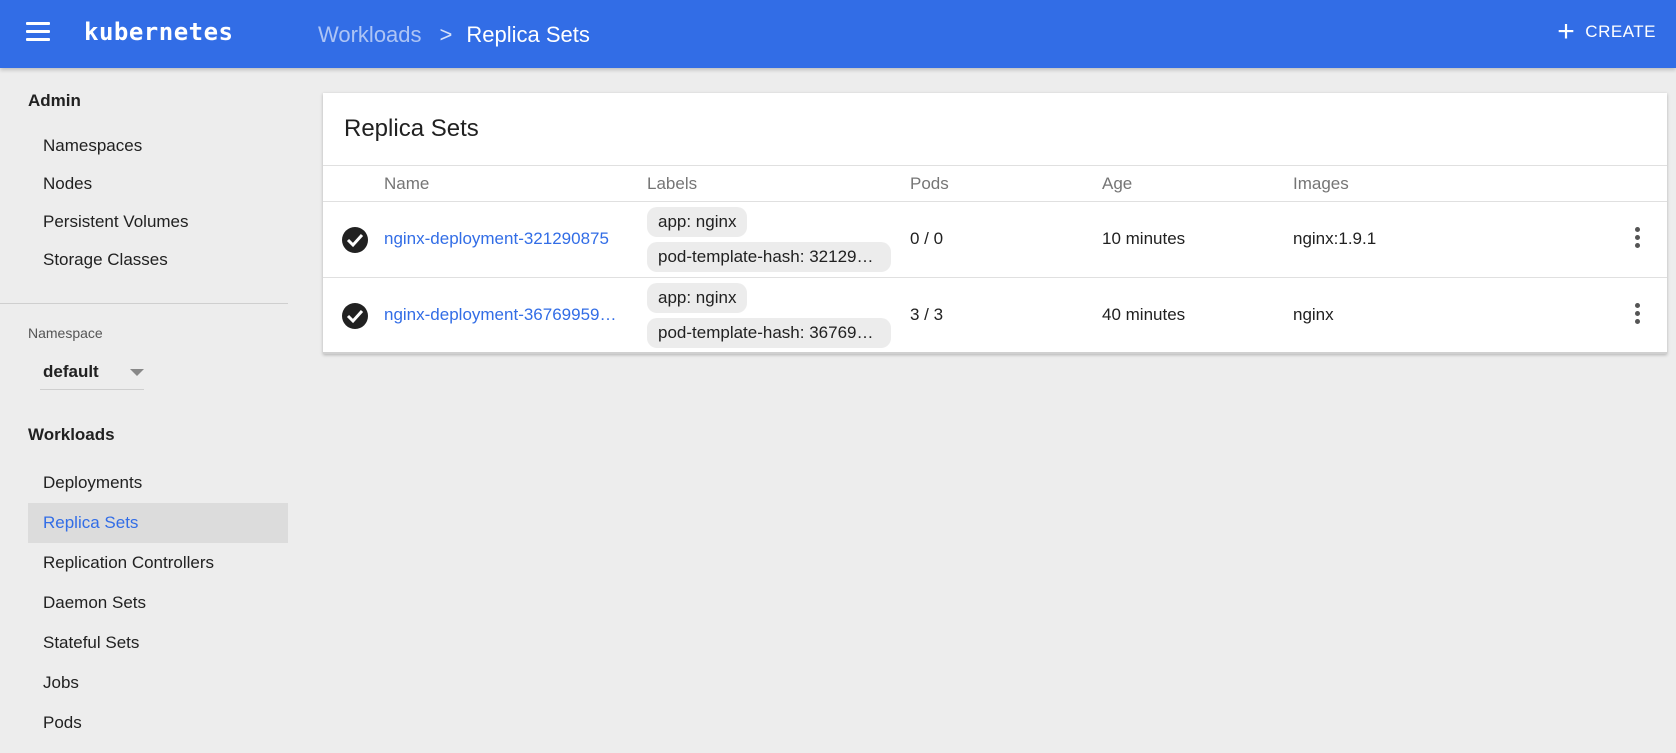 The width and height of the screenshot is (1676, 753). I want to click on sidebar-item-persistent-volumes: Persistent Volumes, so click(158, 222).